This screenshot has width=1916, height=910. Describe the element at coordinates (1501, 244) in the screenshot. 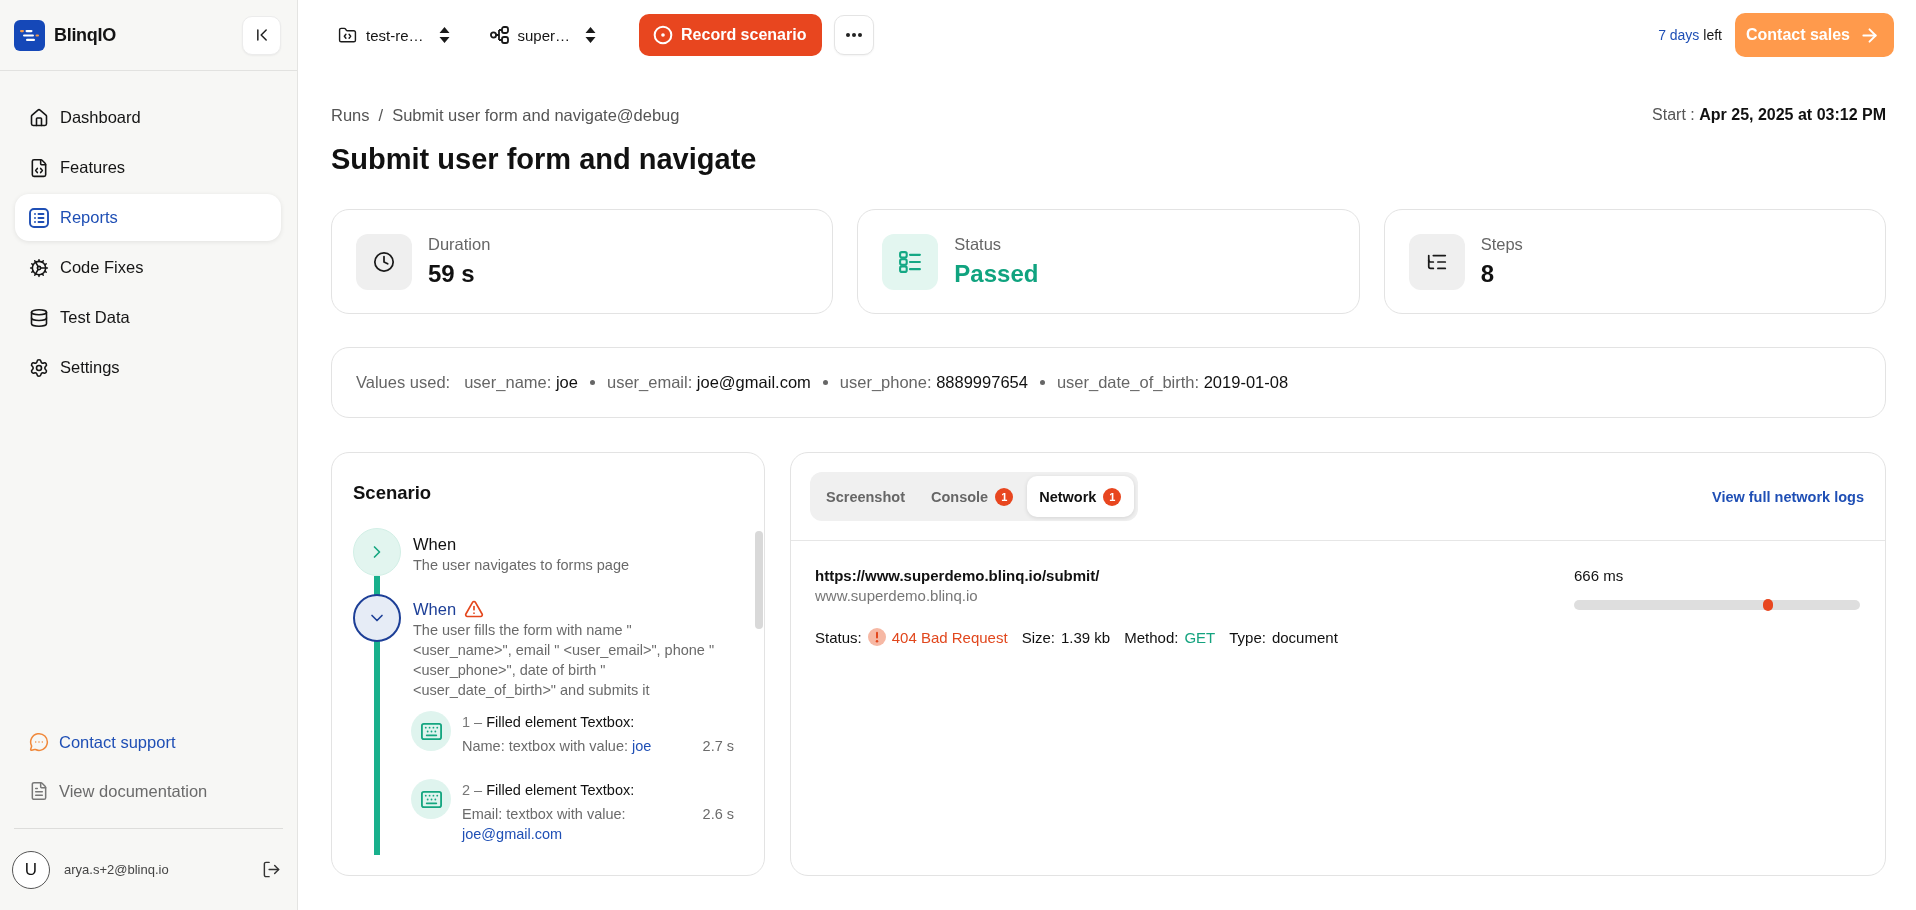

I see `stat-label: Steps` at that location.